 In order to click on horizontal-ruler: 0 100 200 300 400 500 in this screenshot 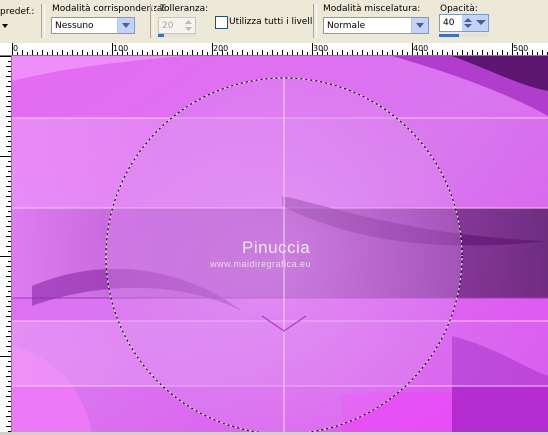, I will do `click(274, 49)`.